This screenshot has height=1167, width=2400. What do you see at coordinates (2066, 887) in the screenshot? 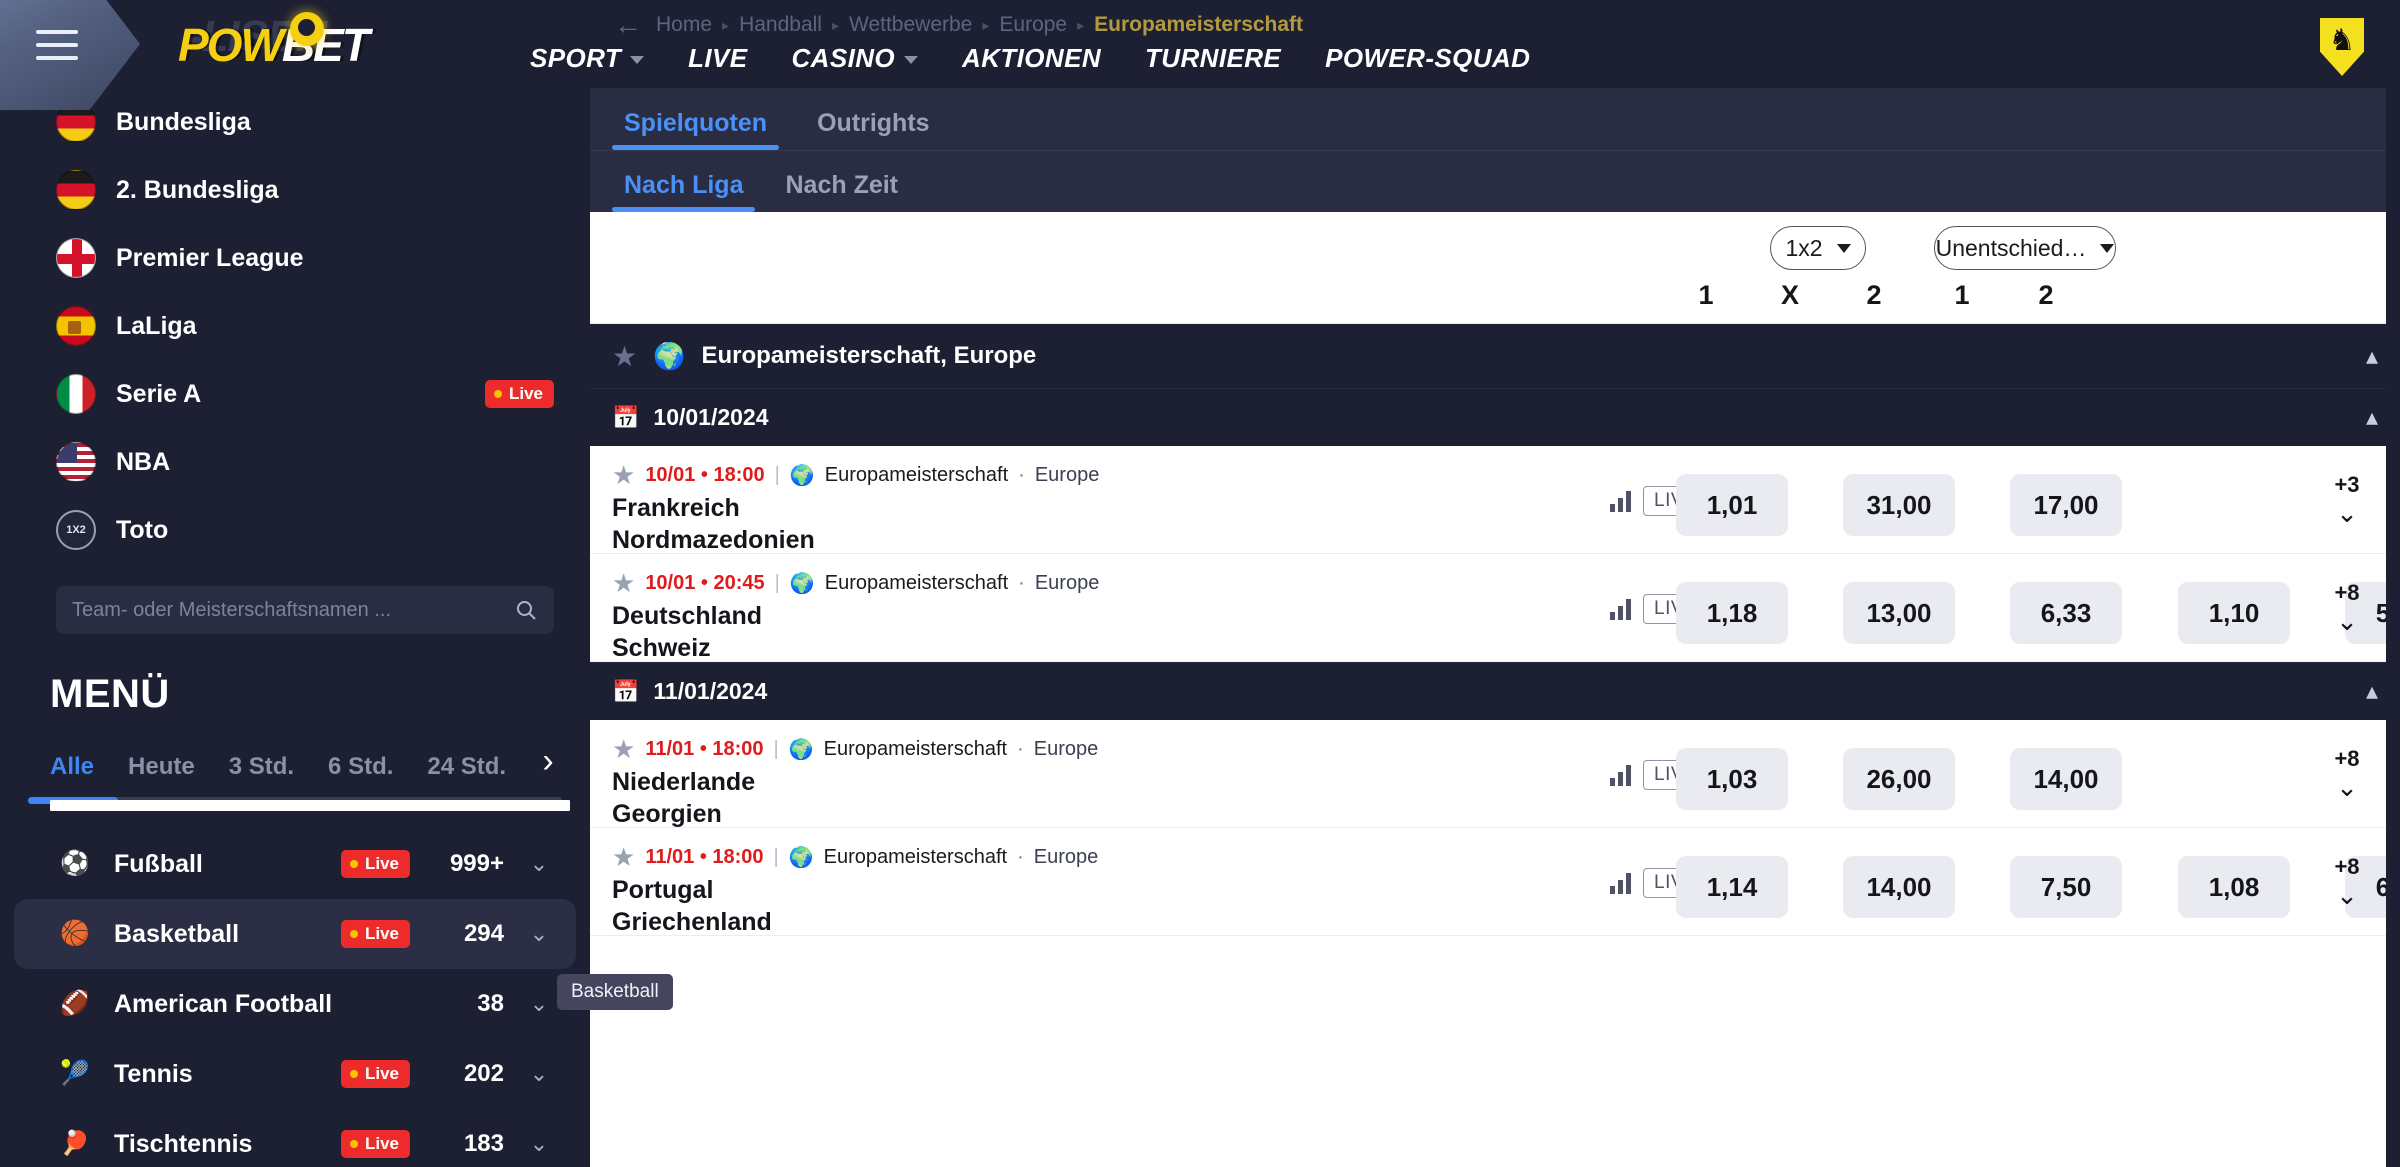
I see `odd-button-2: 7,50` at bounding box center [2066, 887].